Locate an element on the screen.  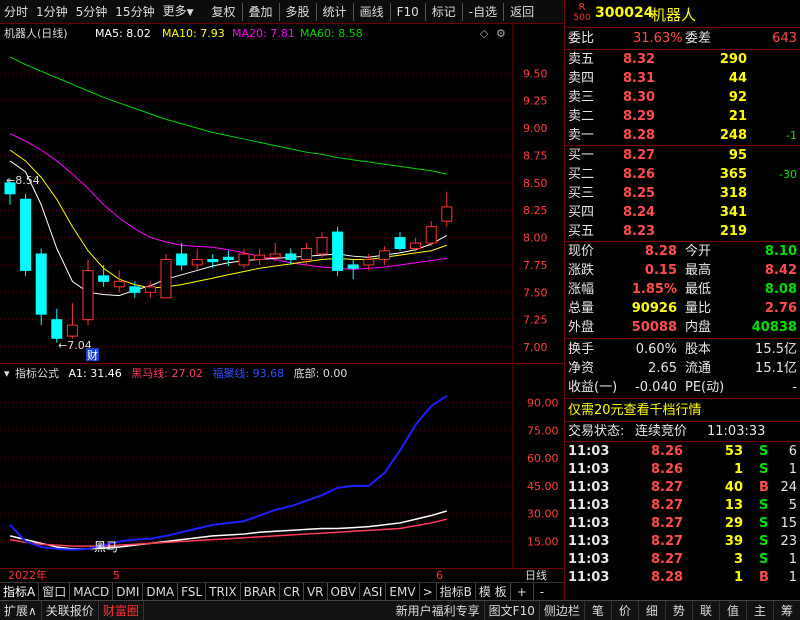
remove-watchlist-button: -自选 is located at coordinates (483, 12).